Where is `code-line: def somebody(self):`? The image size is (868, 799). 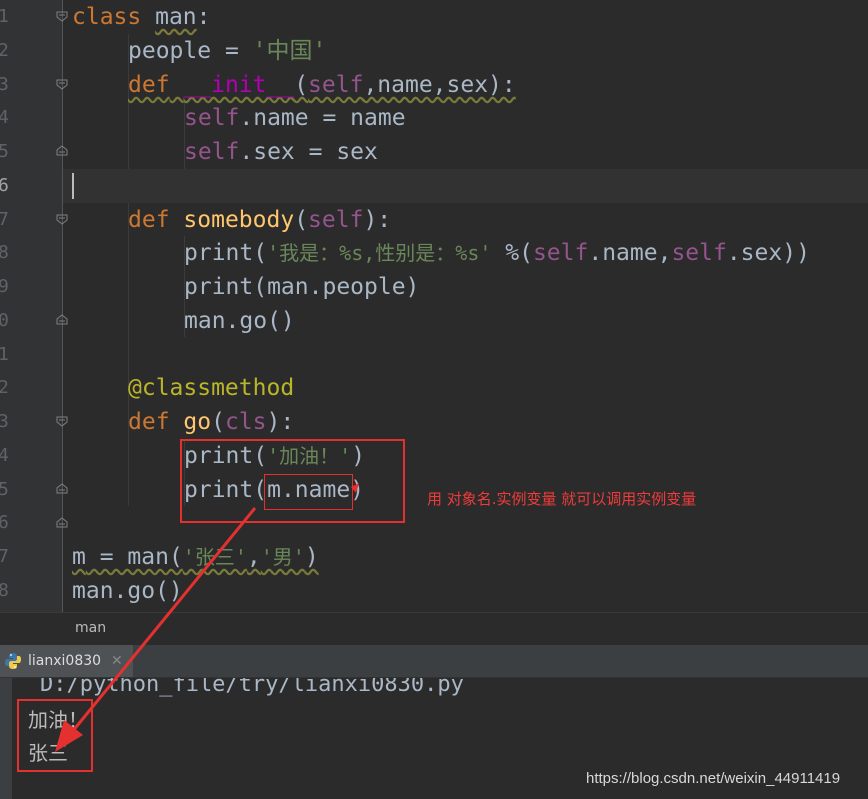
code-line: def somebody(self): is located at coordinates (260, 220).